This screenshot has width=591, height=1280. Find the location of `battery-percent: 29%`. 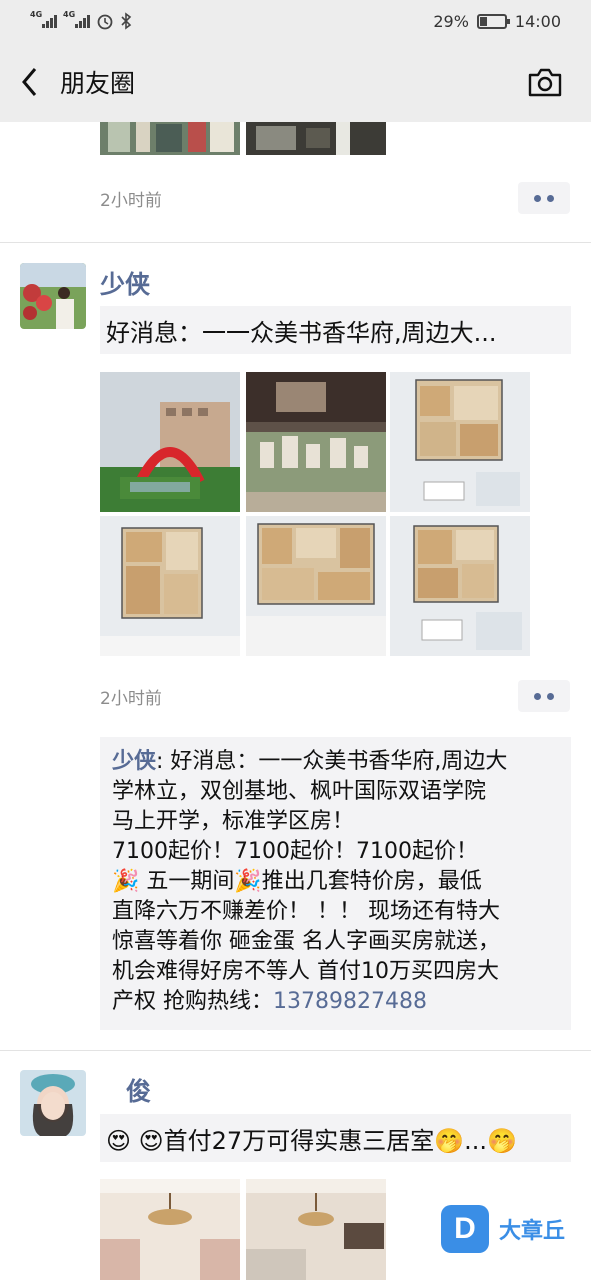

battery-percent: 29% is located at coordinates (451, 21).